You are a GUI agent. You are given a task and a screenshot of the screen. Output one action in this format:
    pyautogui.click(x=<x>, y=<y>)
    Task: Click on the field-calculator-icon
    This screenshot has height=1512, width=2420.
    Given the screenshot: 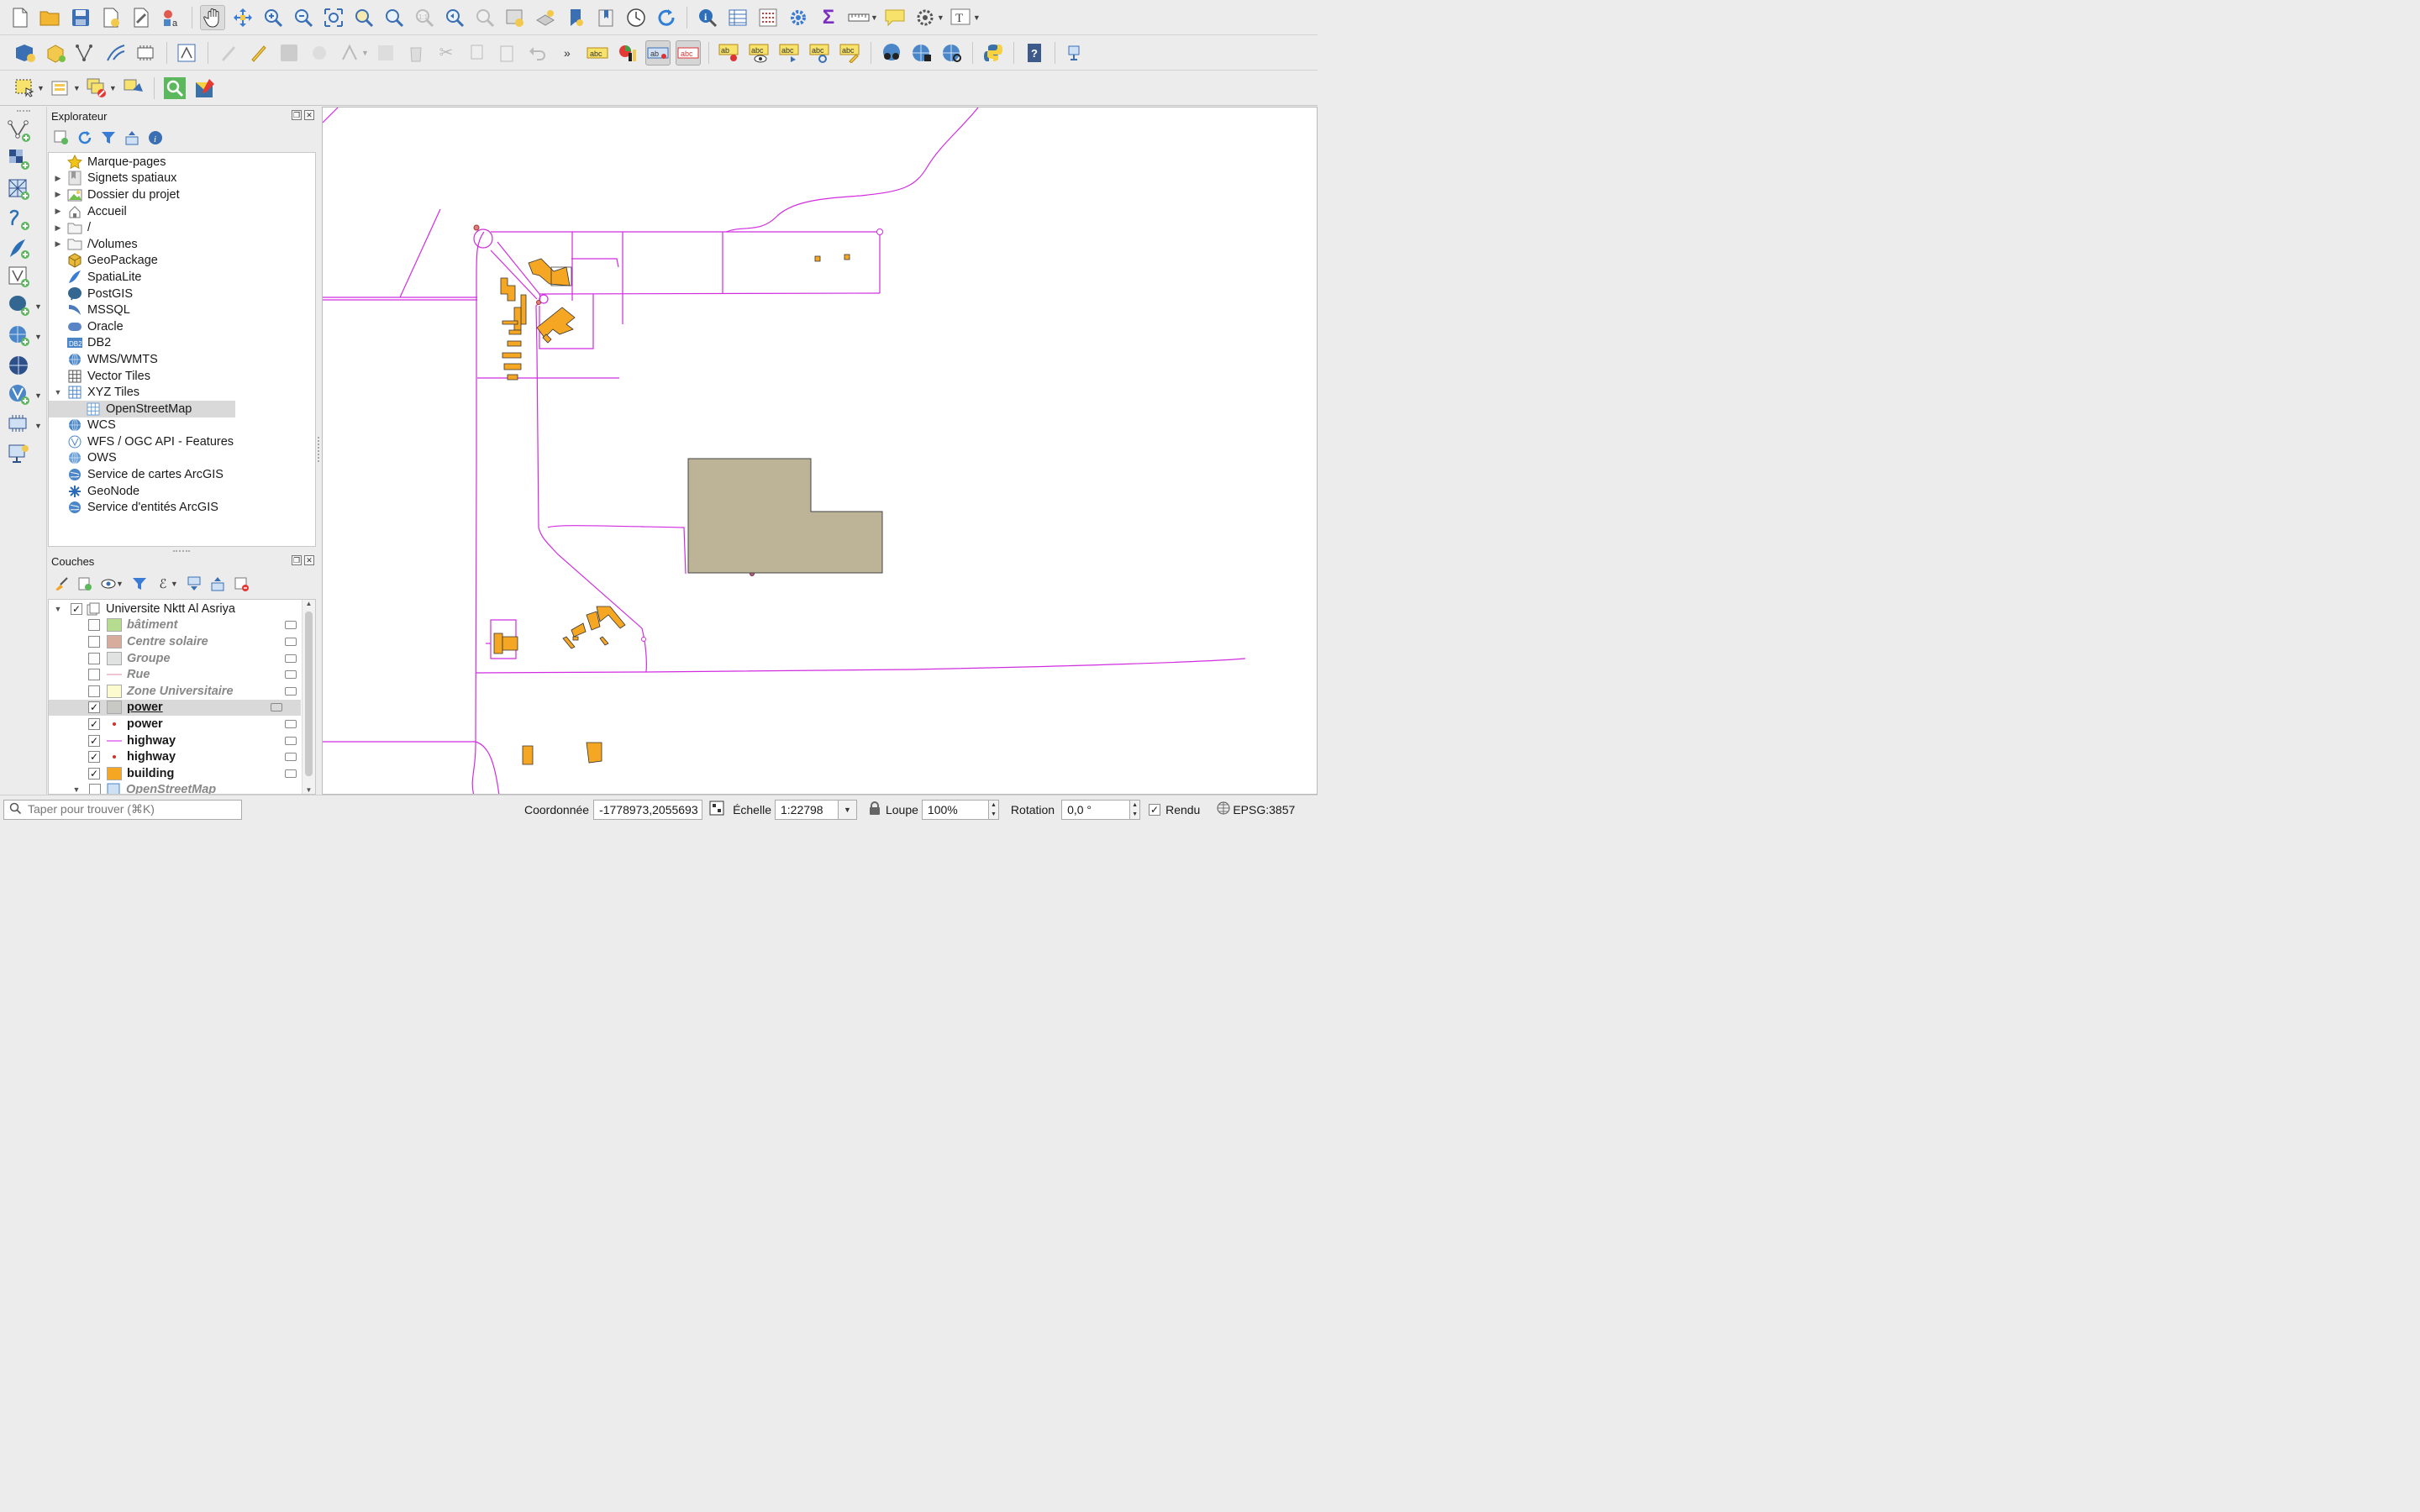 What is the action you would take?
    pyautogui.click(x=768, y=17)
    